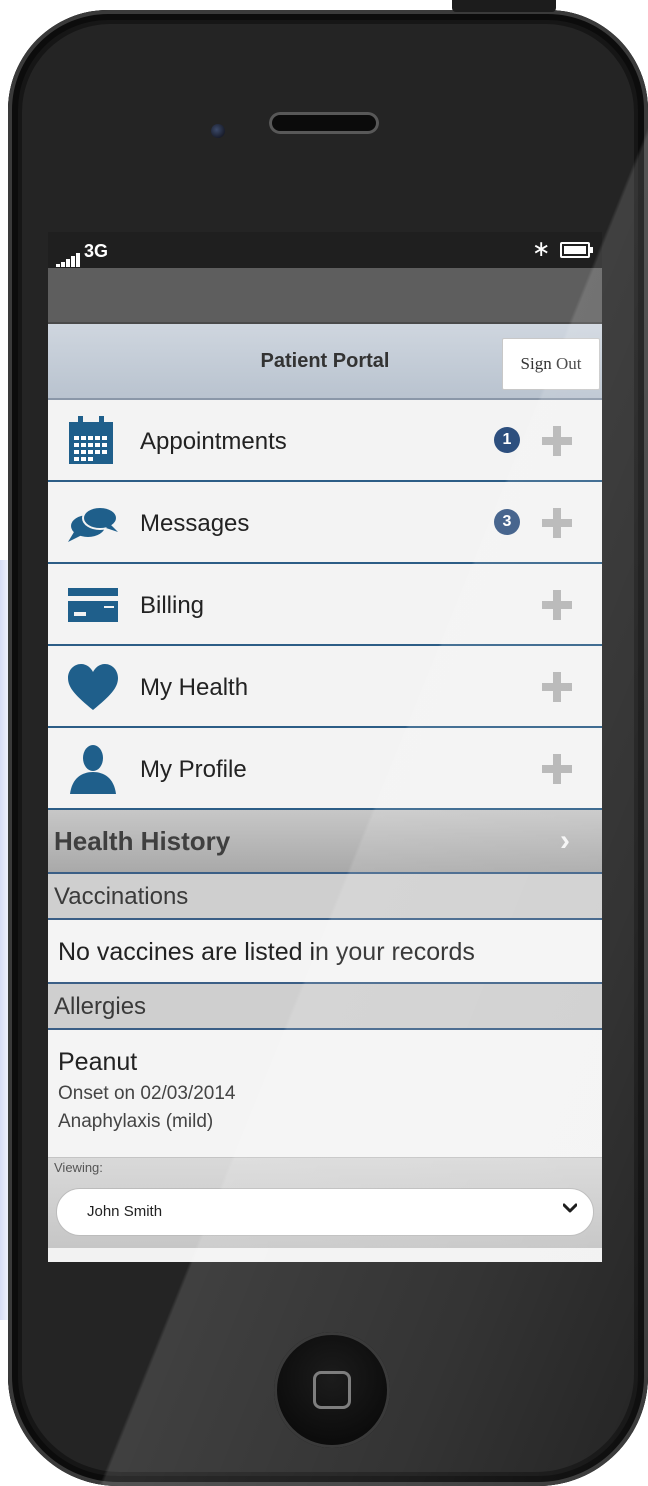 The image size is (648, 1486). I want to click on earpiece-speaker, so click(324, 123).